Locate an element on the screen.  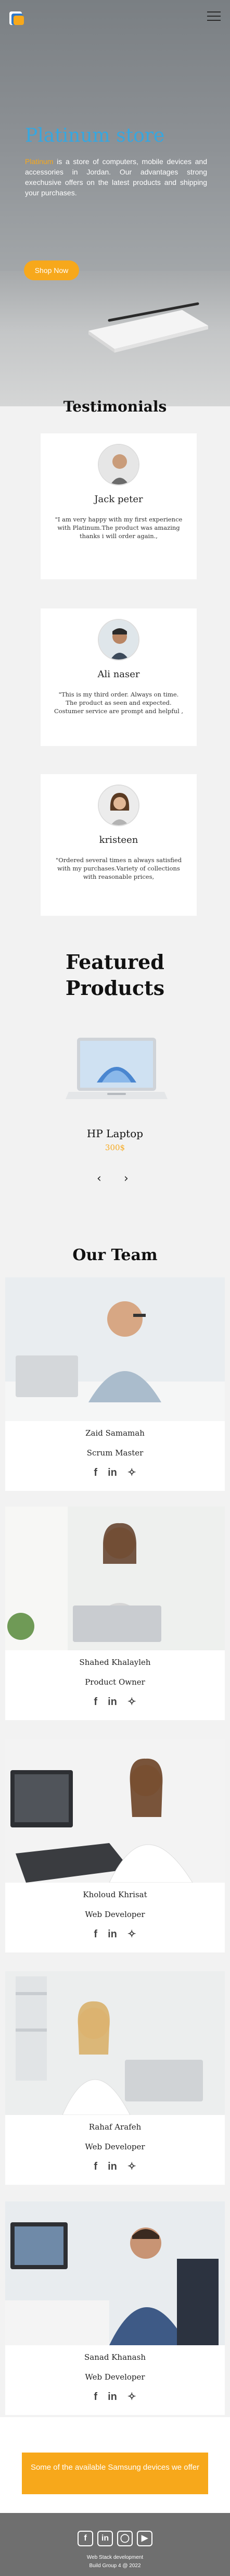
team-member-card: Shahed Khalayleh Product Owner f in ✧ is located at coordinates (115, 1613).